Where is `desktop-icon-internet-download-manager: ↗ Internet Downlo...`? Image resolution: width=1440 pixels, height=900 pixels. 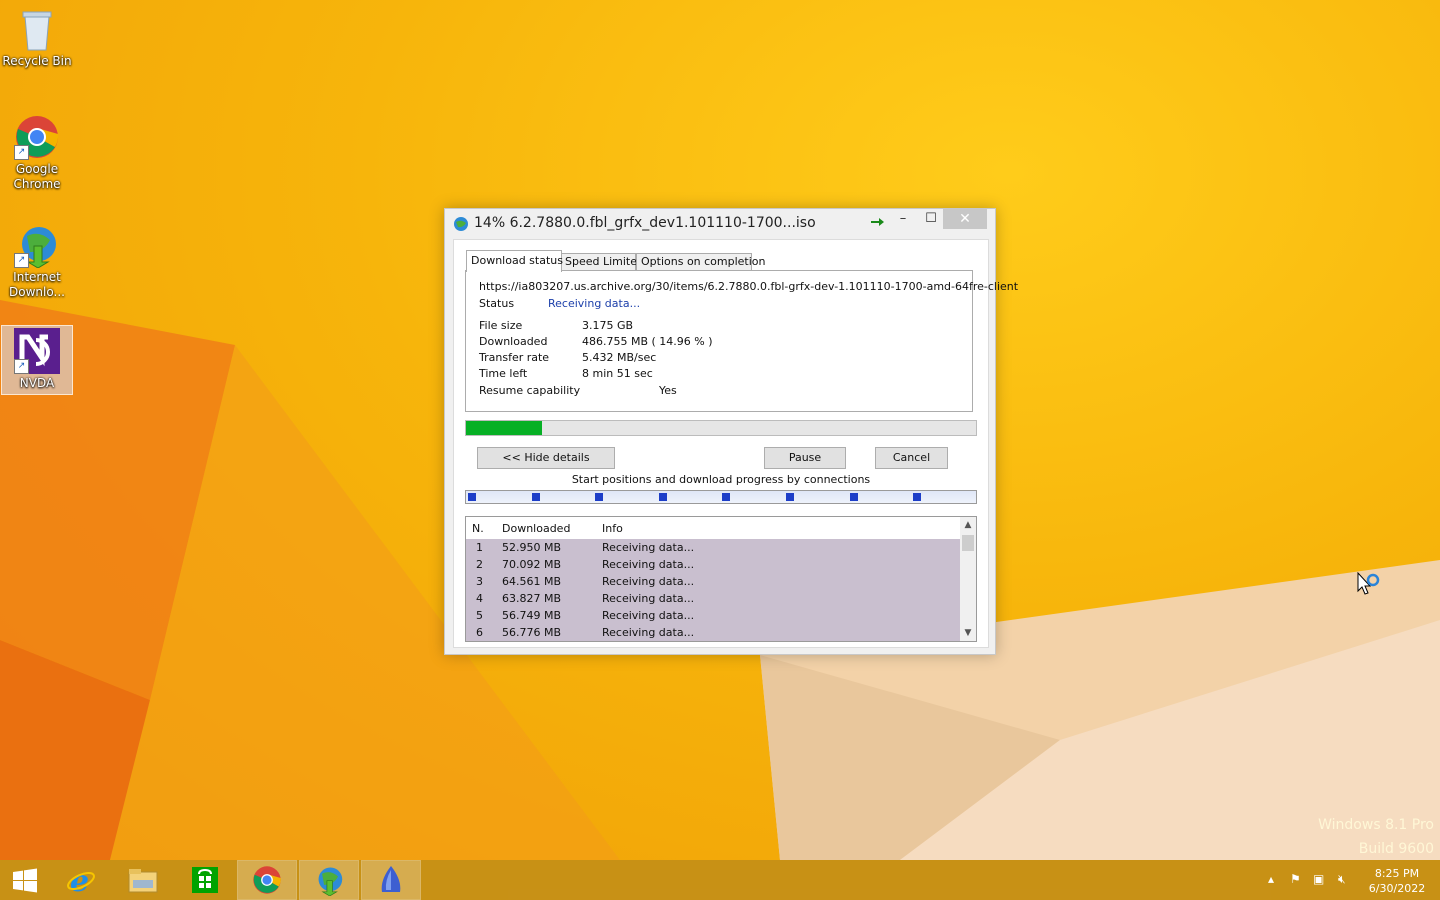 desktop-icon-internet-download-manager: ↗ Internet Downlo... is located at coordinates (37, 258).